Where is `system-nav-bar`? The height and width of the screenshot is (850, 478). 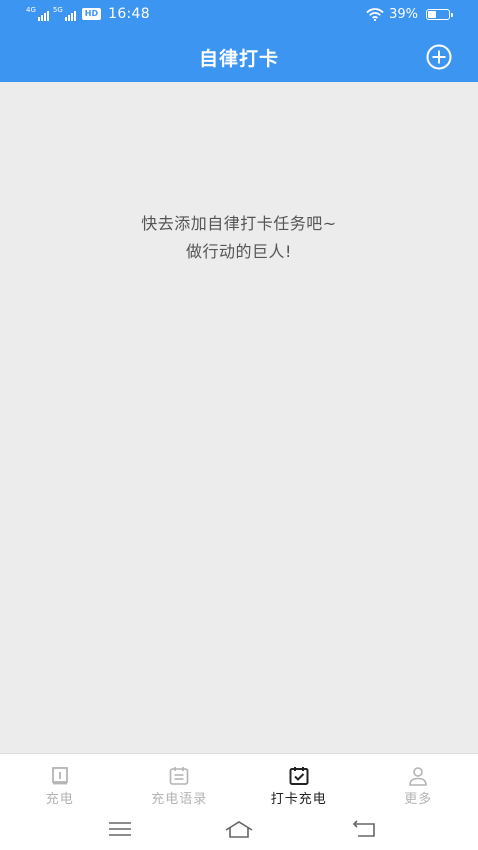
system-nav-bar is located at coordinates (239, 830).